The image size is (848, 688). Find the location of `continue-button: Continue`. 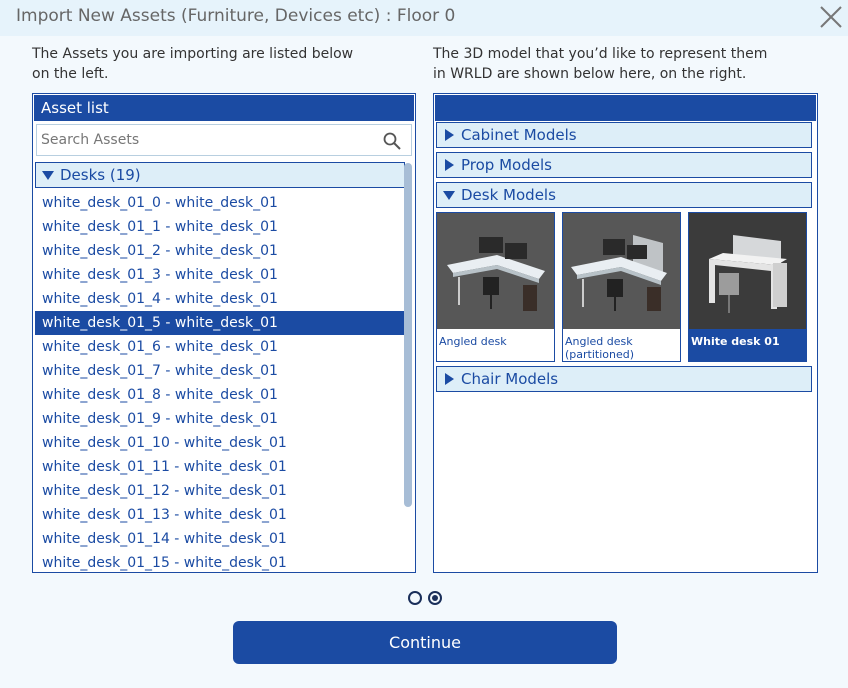

continue-button: Continue is located at coordinates (425, 642).